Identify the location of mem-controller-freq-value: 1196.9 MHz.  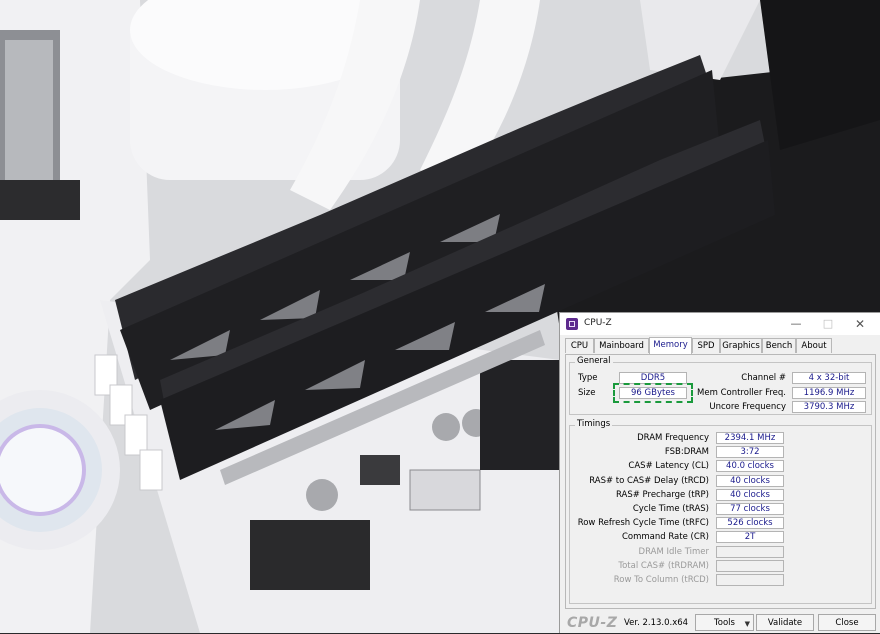
(829, 393).